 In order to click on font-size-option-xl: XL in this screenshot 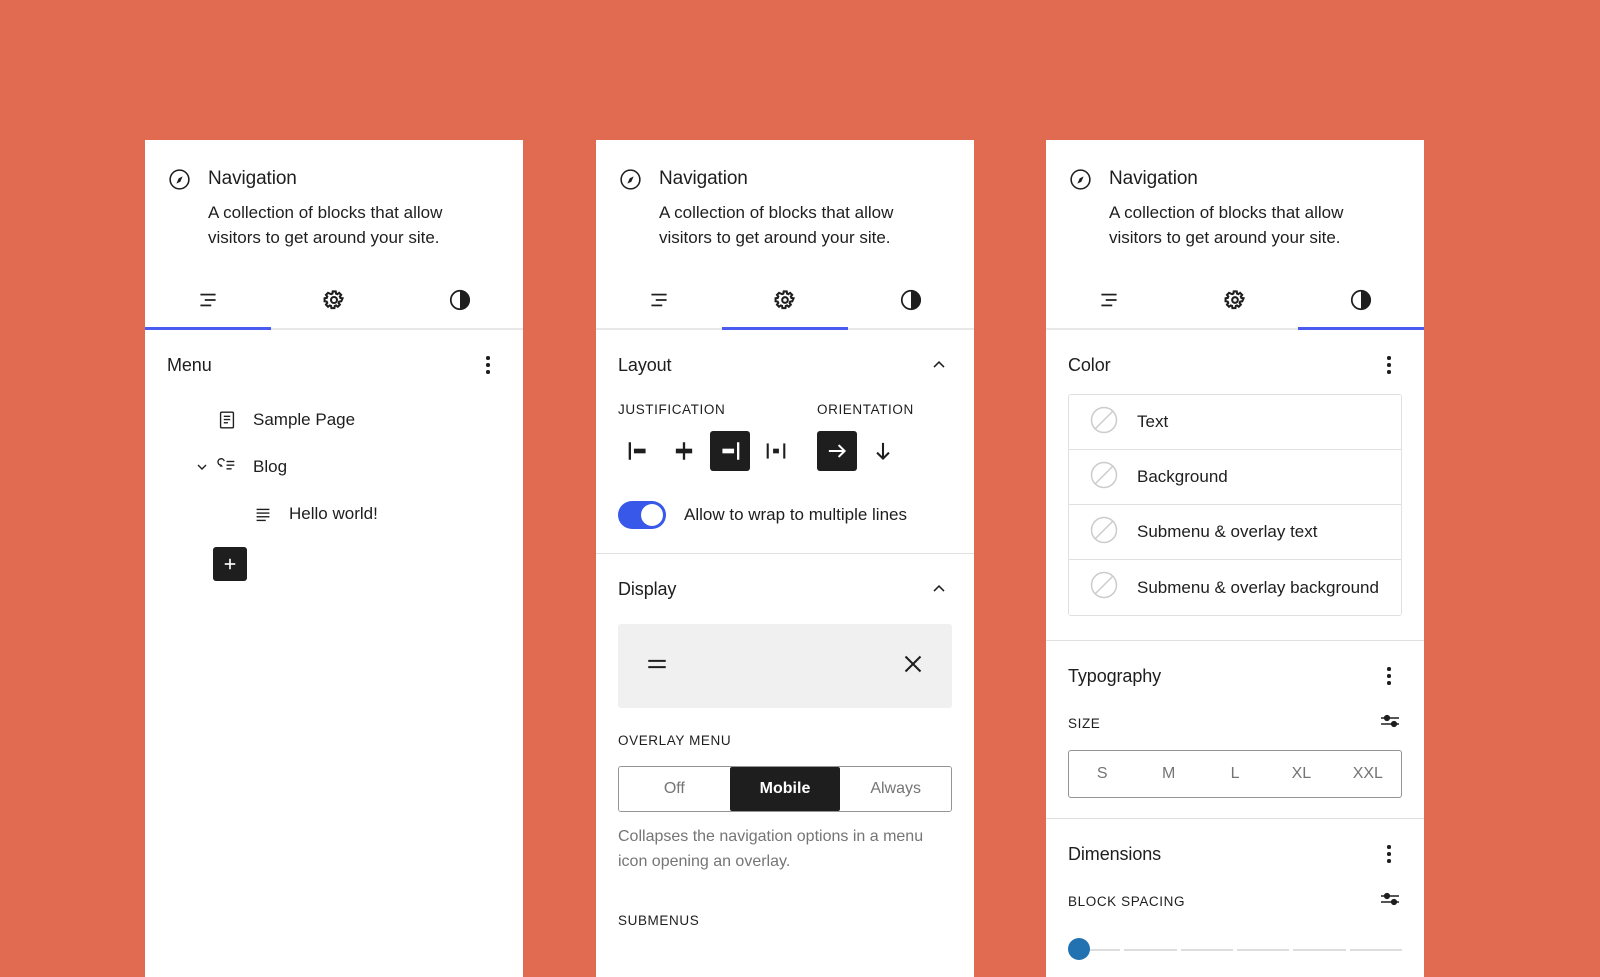, I will do `click(1301, 774)`.